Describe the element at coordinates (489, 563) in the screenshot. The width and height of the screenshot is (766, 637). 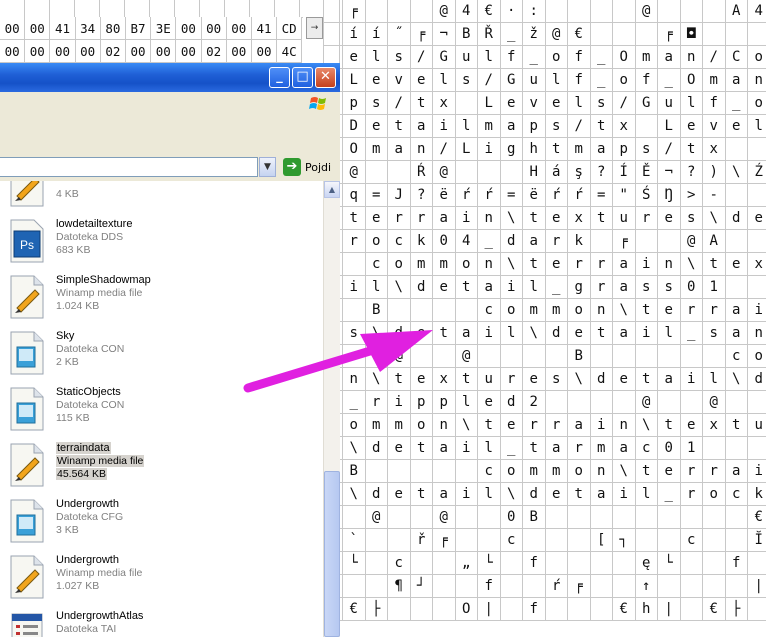
I see `char-cell: └` at that location.